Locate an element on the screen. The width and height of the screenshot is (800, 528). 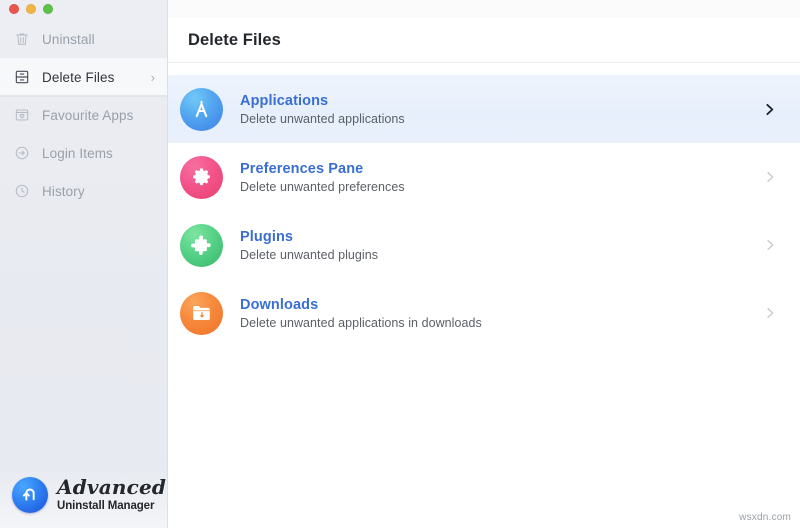
brand-text: Advanced Uninstall Manager is located at coordinates (111, 495).